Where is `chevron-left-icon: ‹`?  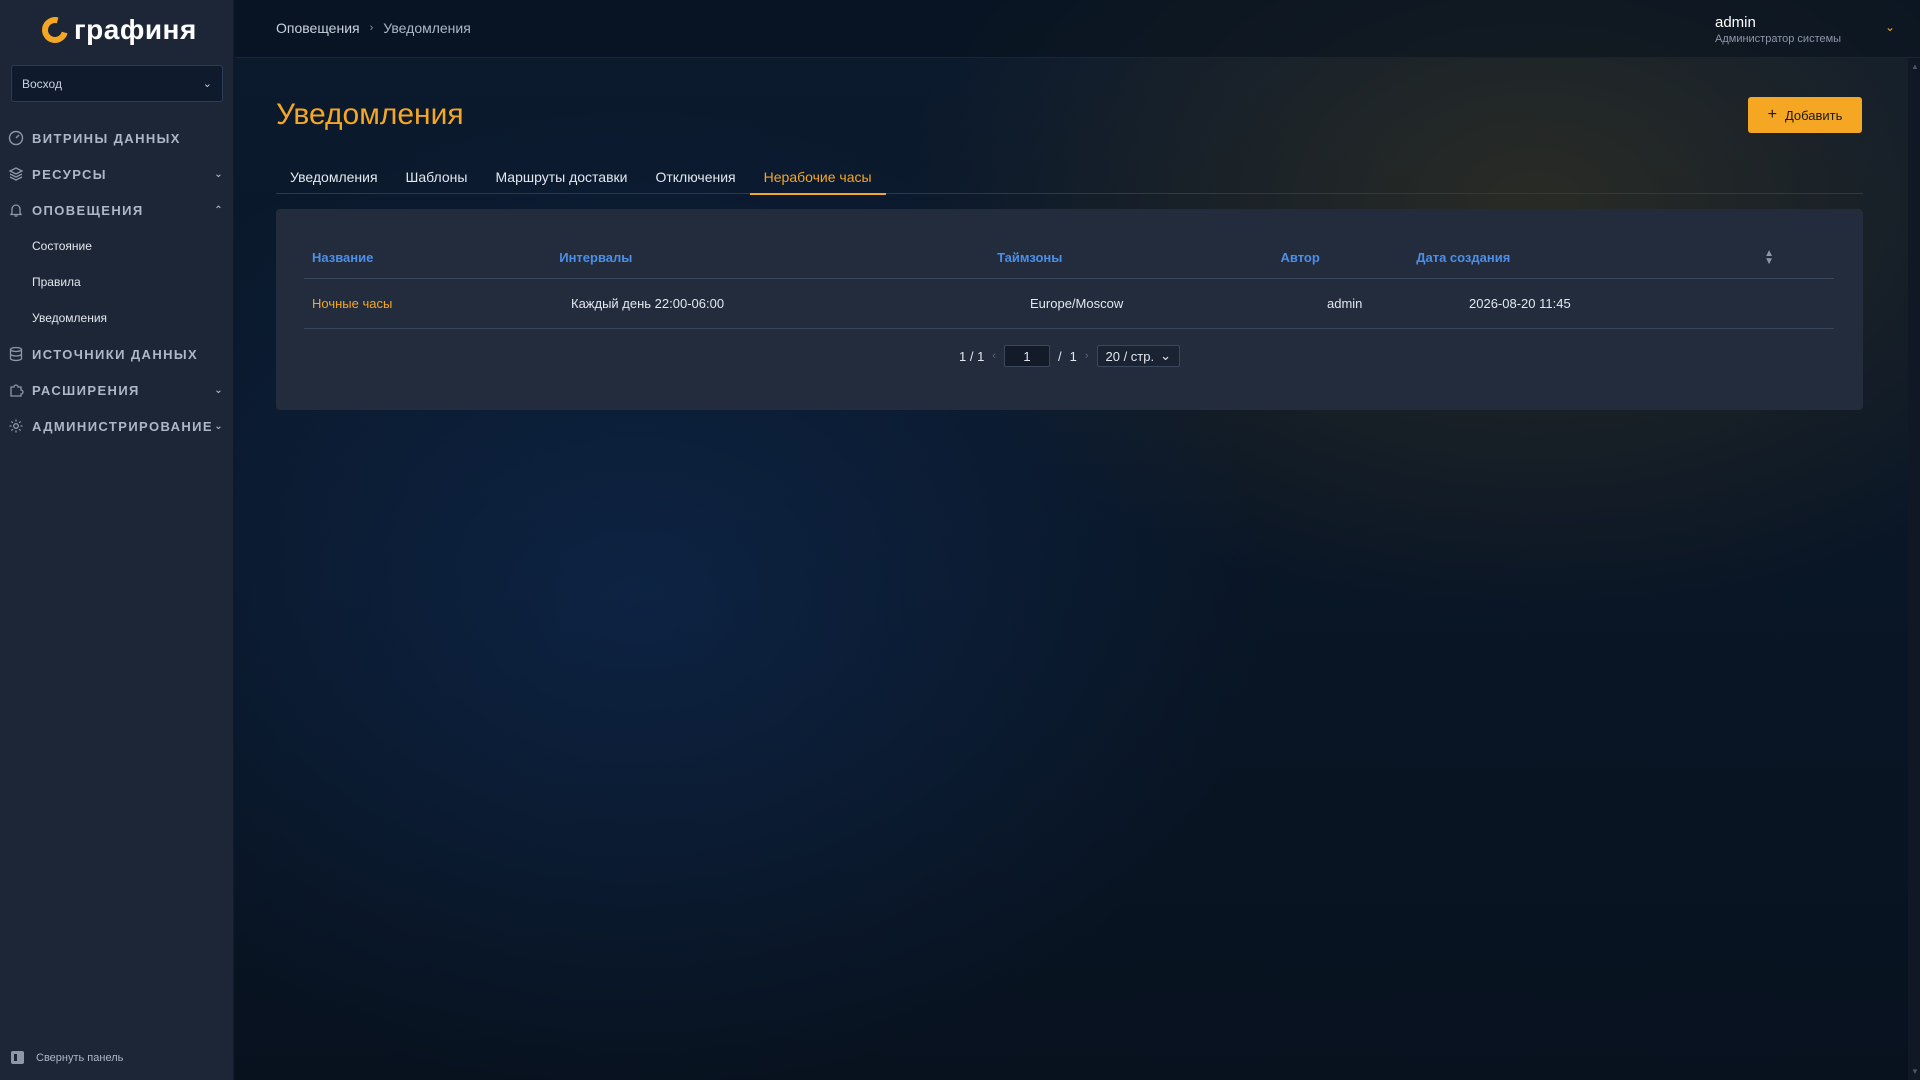
chevron-left-icon: ‹ is located at coordinates (994, 356).